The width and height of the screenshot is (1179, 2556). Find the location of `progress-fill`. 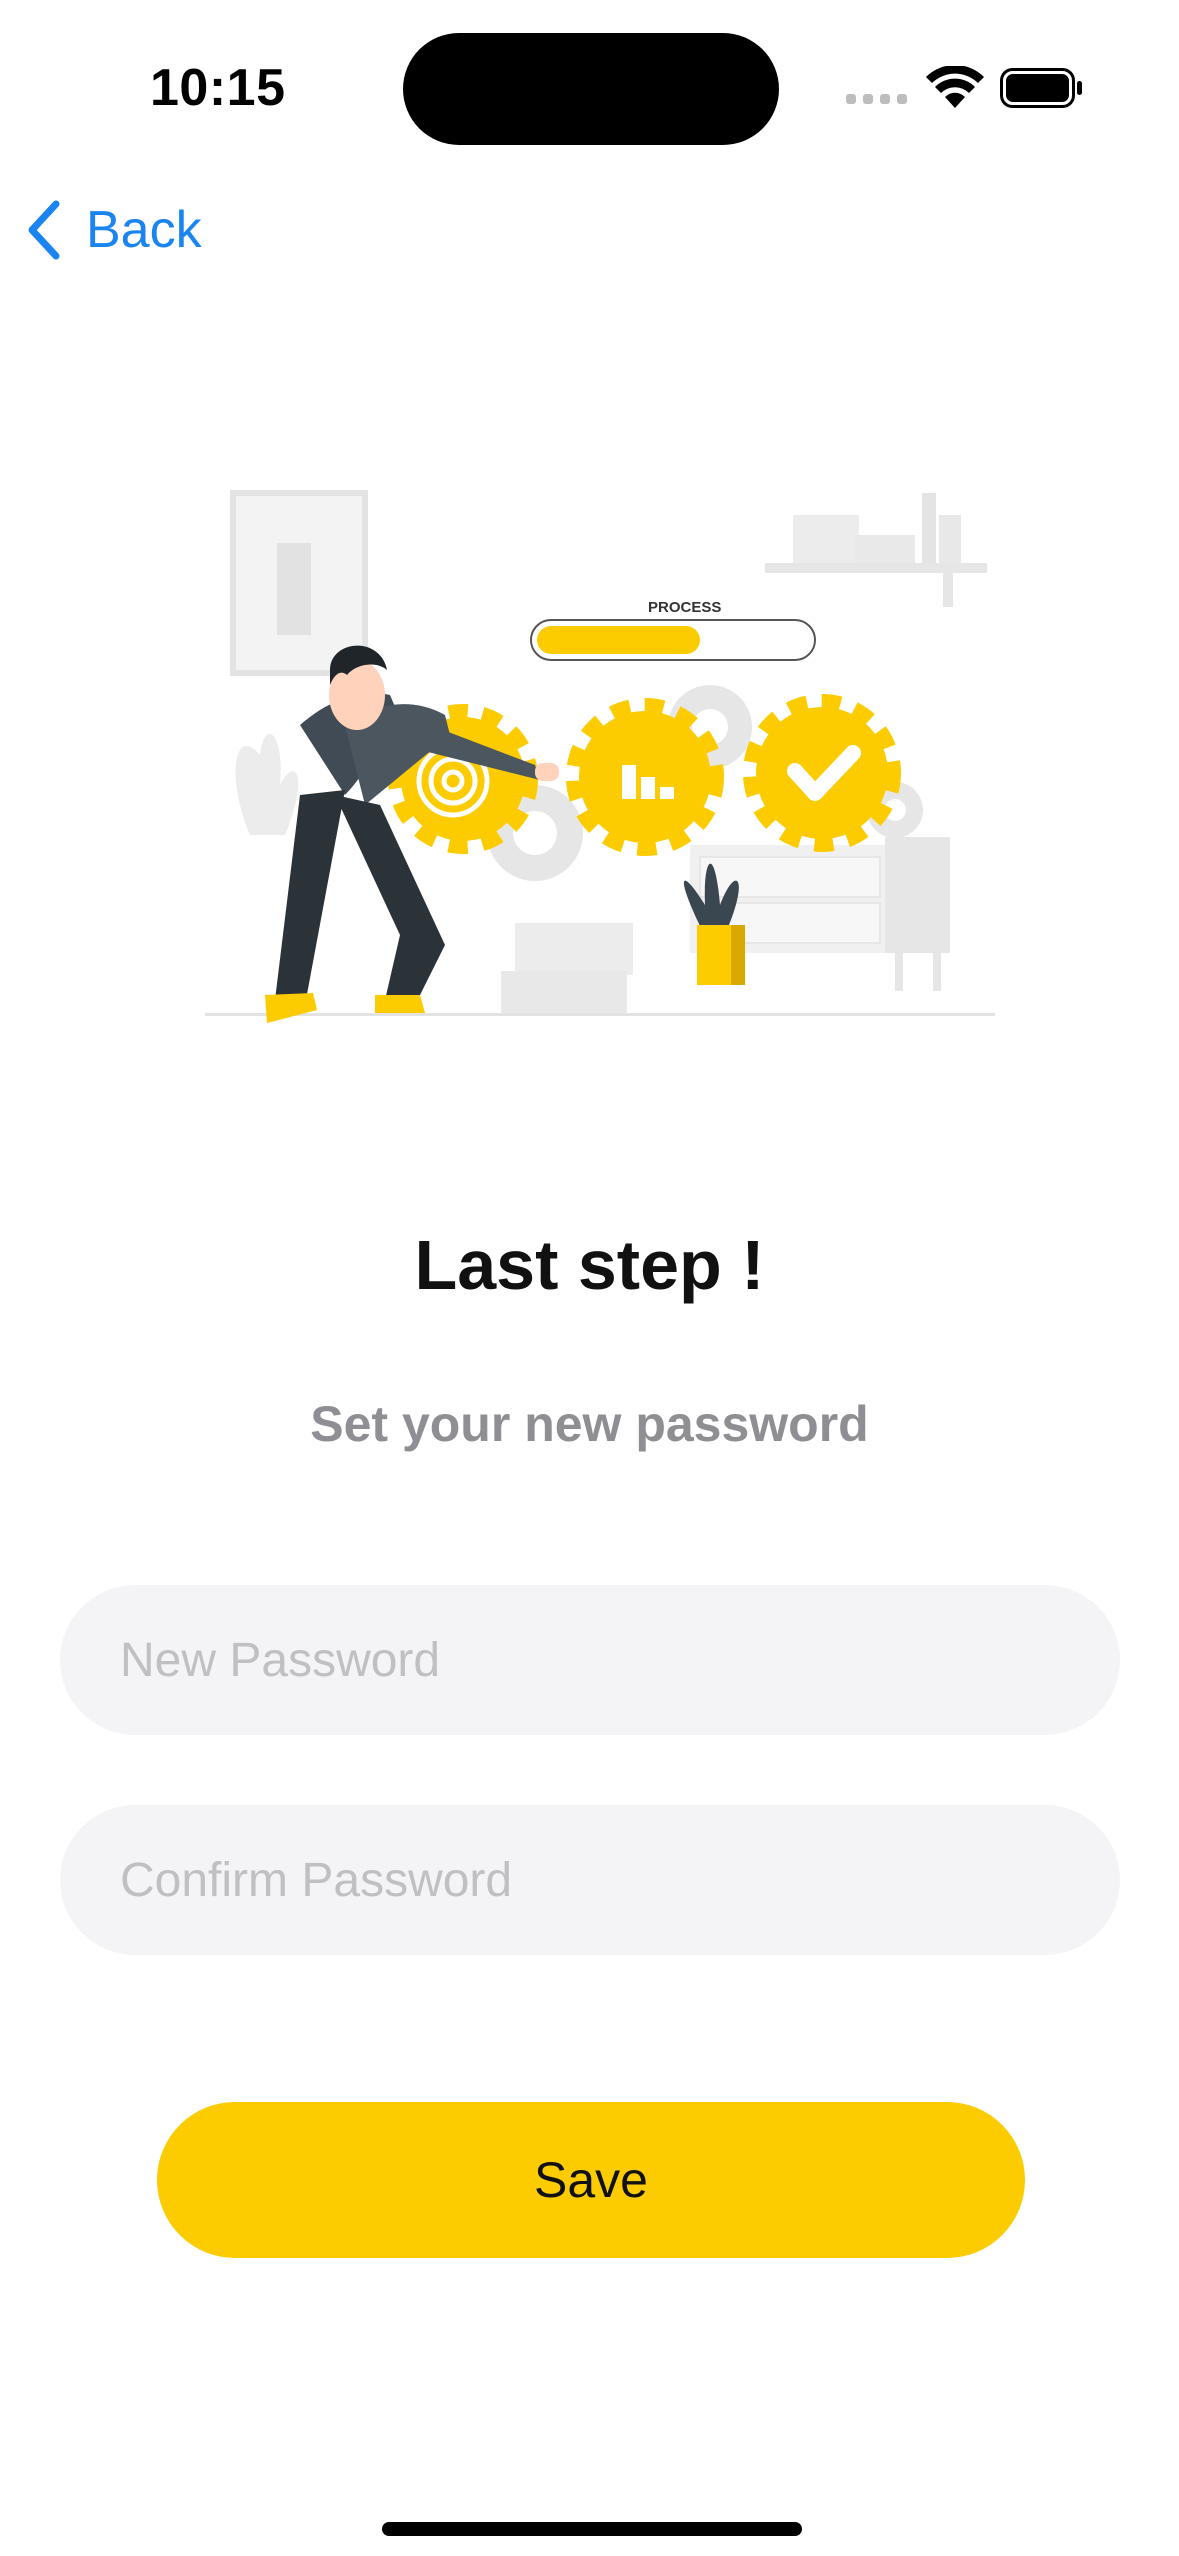

progress-fill is located at coordinates (618, 640).